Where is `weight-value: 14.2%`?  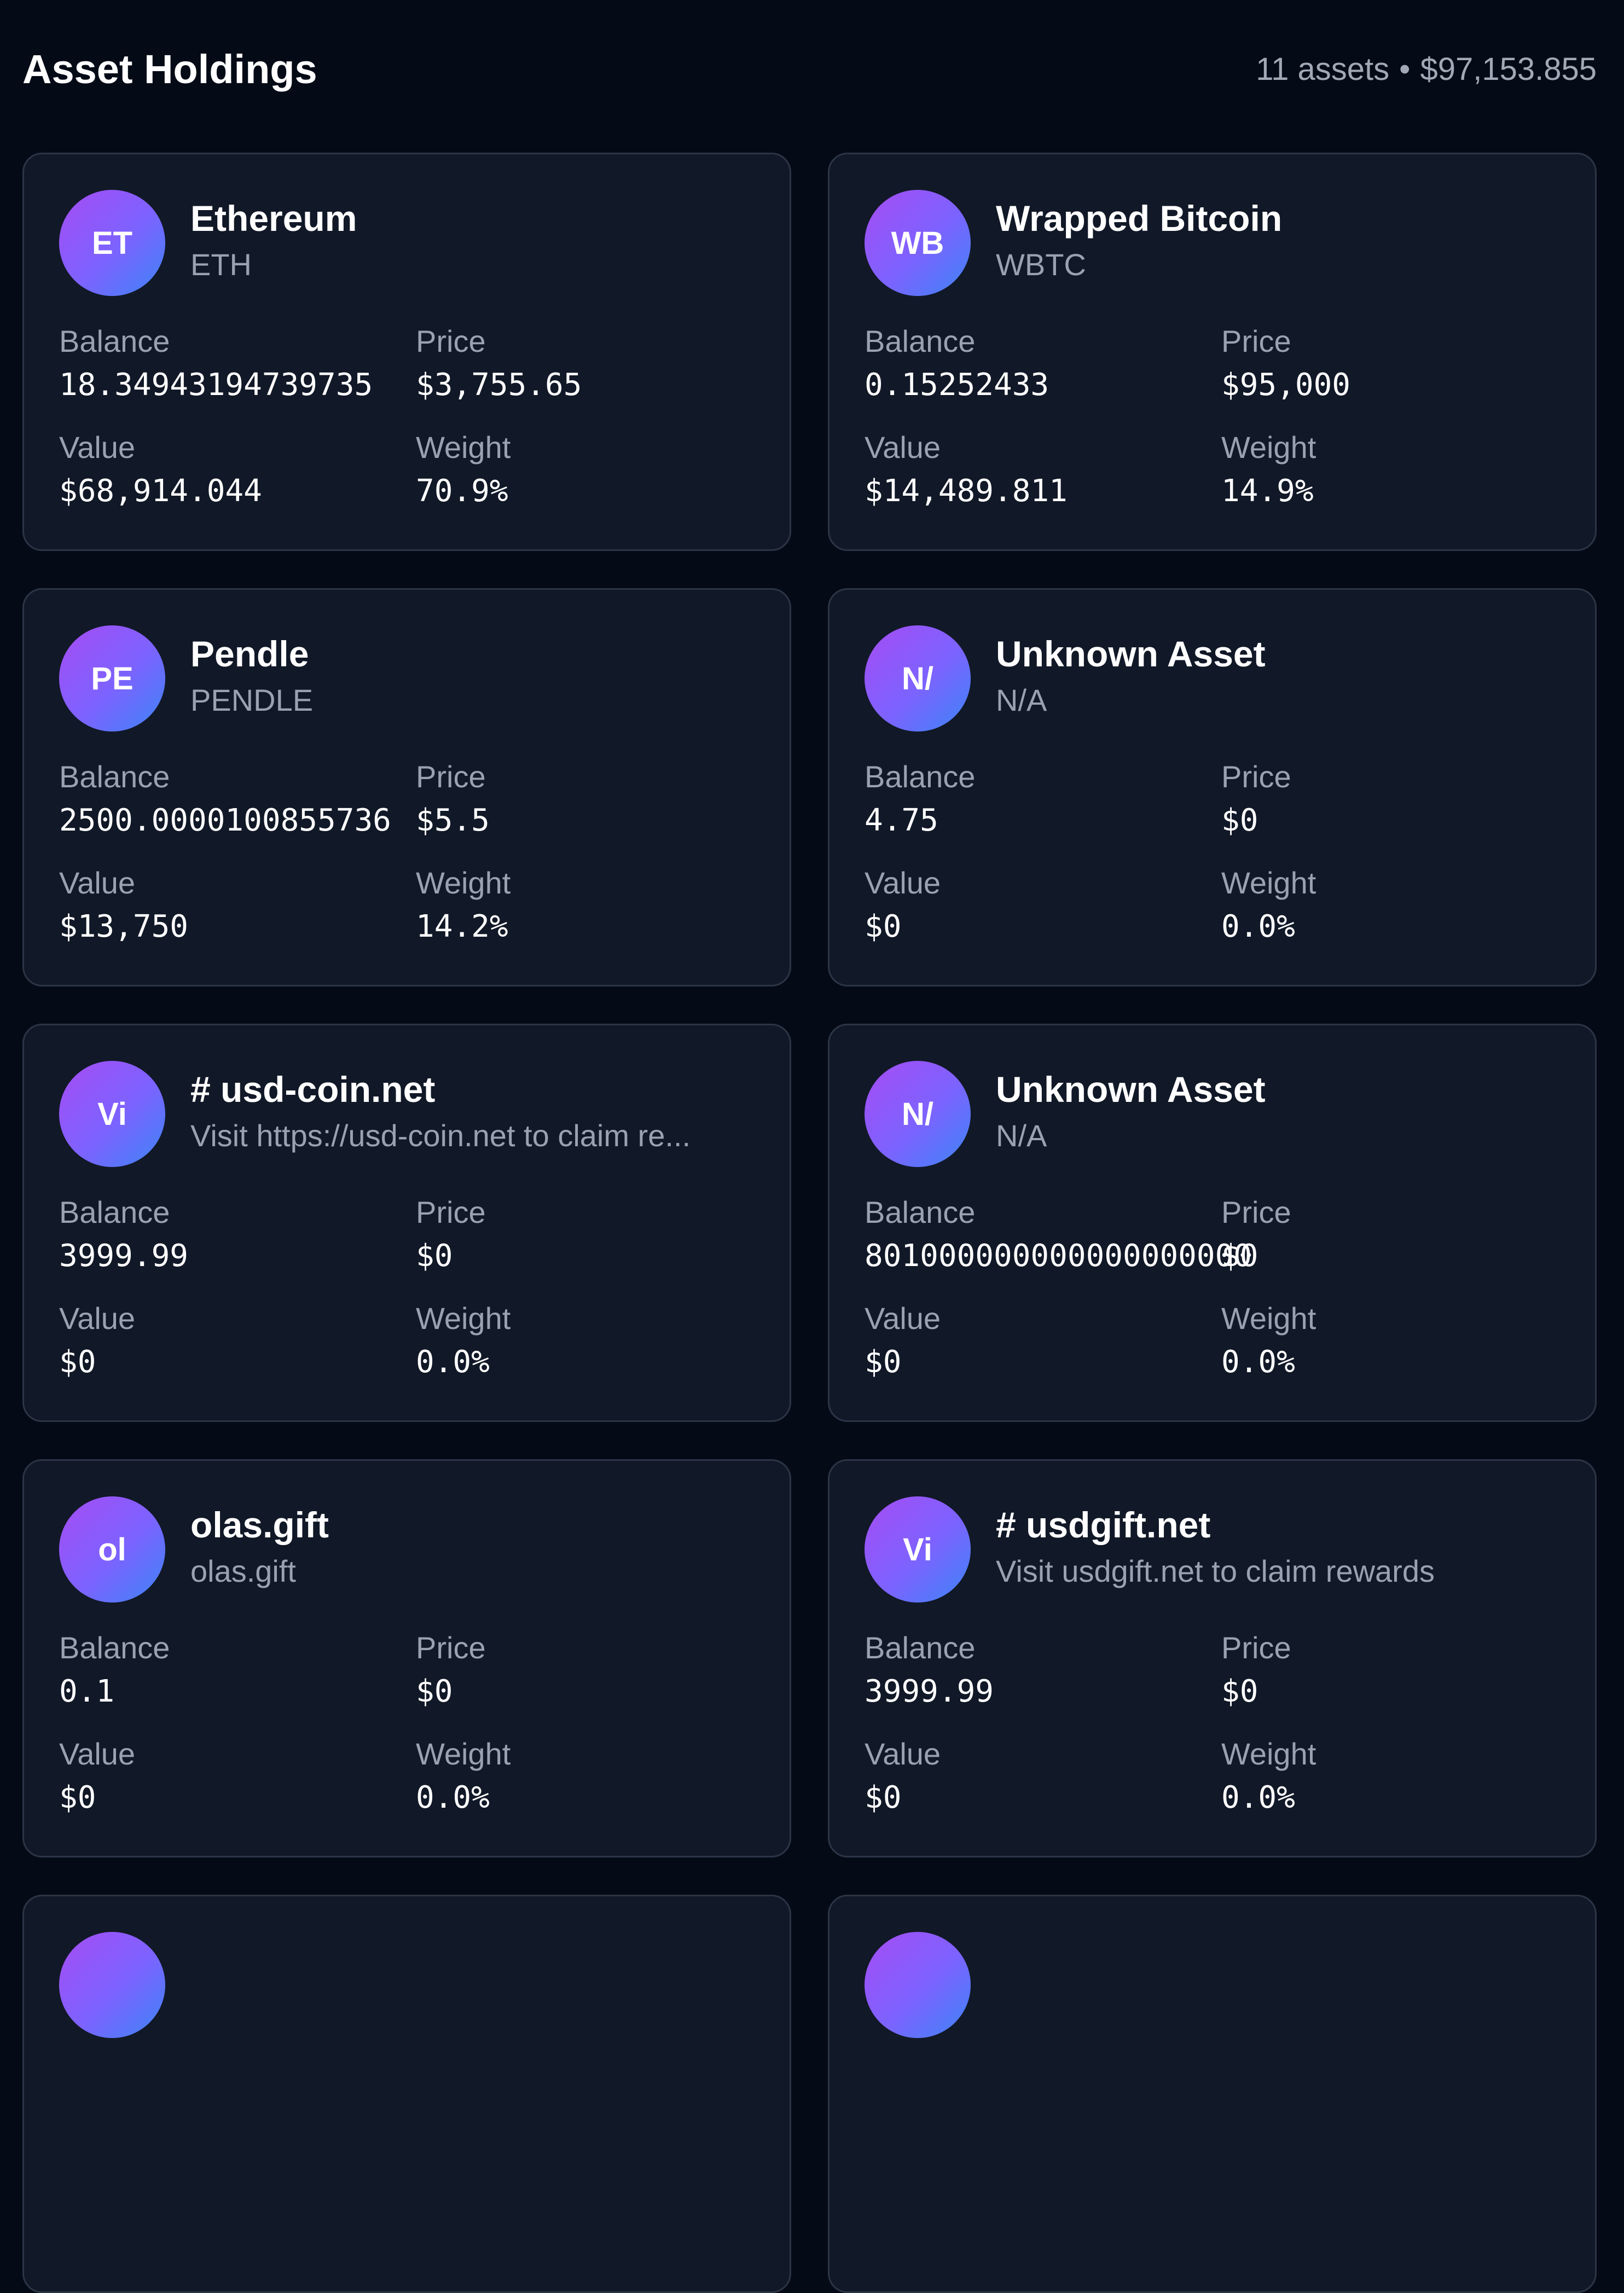
weight-value: 14.2% is located at coordinates (462, 926).